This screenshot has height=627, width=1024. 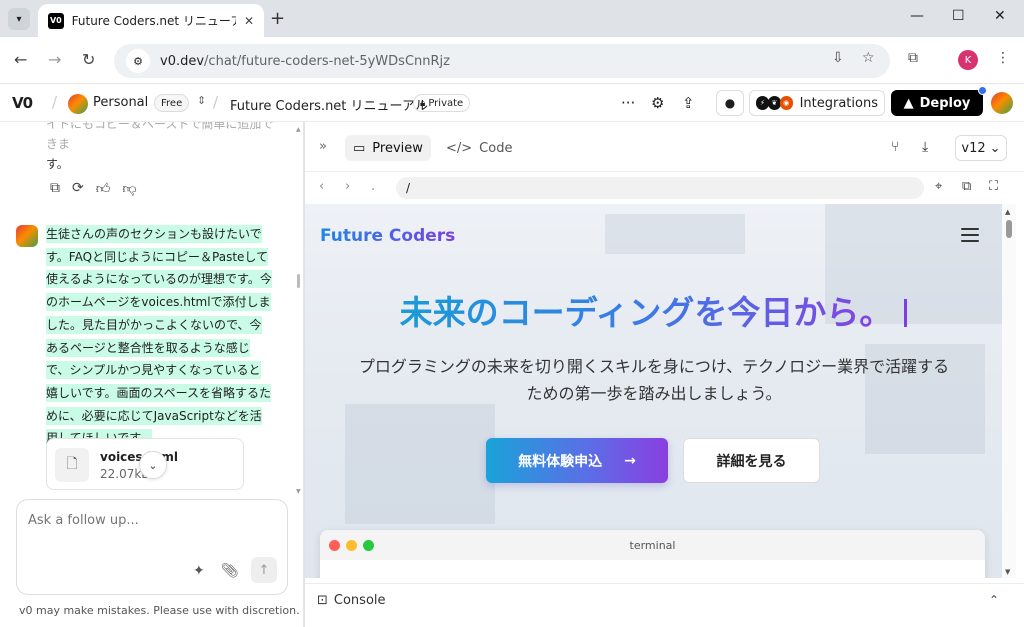 What do you see at coordinates (970, 237) in the screenshot?
I see `hamburger-menu-icon` at bounding box center [970, 237].